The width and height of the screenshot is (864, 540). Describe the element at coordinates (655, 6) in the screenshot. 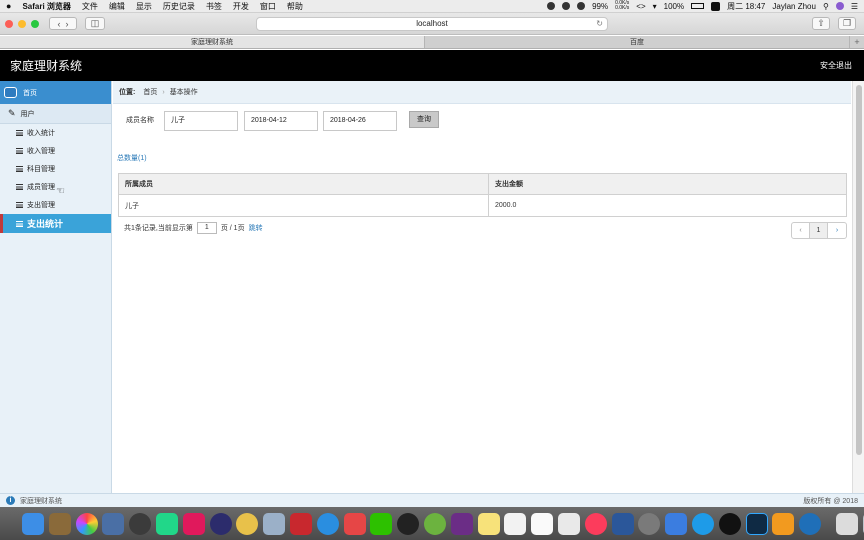

I see `wifi-icon: ▾` at that location.